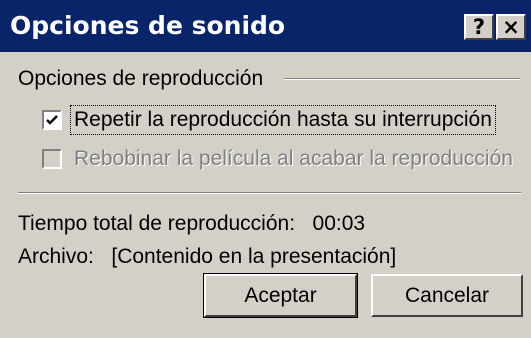  What do you see at coordinates (447, 295) in the screenshot?
I see `cancel-button: Cancelar` at bounding box center [447, 295].